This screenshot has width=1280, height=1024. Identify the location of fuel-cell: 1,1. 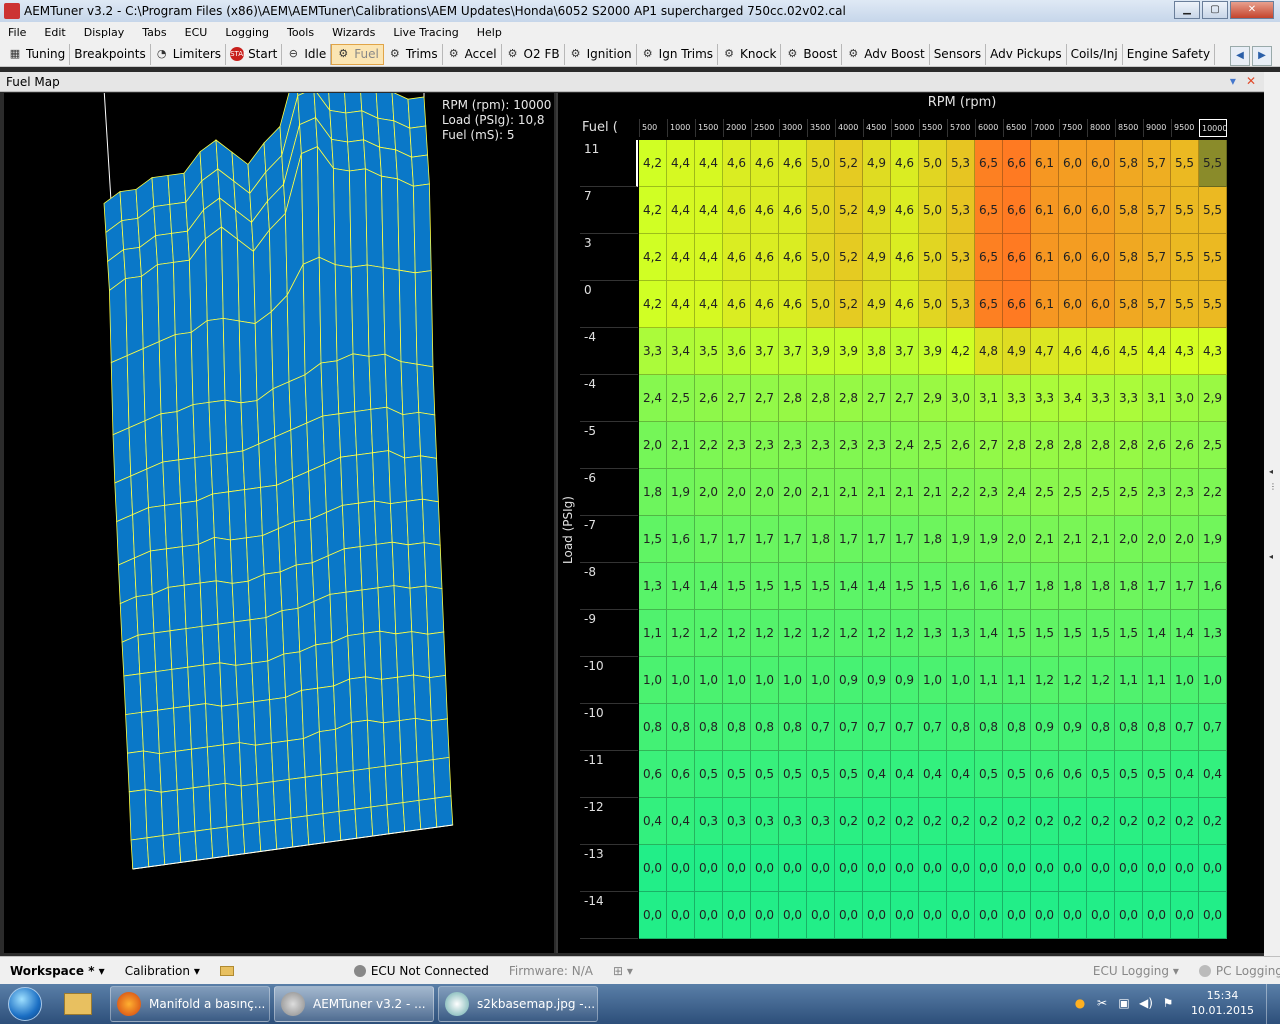
(1129, 680).